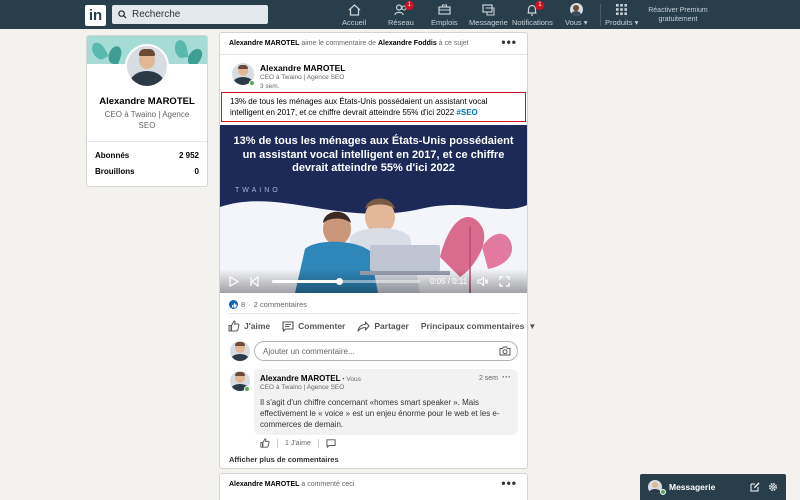  I want to click on stat-label: Brouillons, so click(115, 171).